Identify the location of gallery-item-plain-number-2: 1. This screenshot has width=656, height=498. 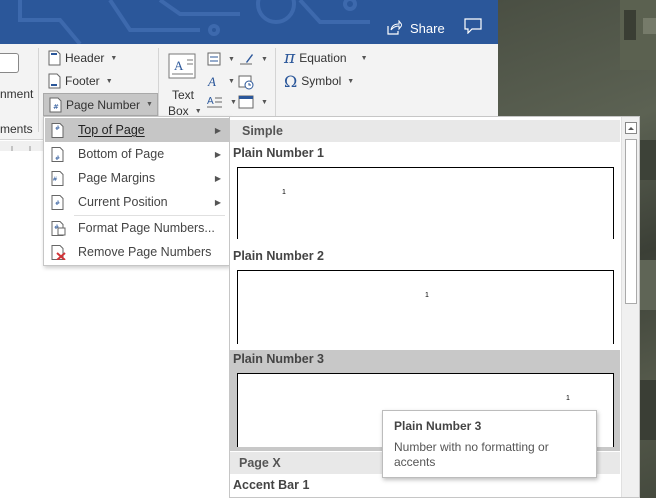
(425, 307).